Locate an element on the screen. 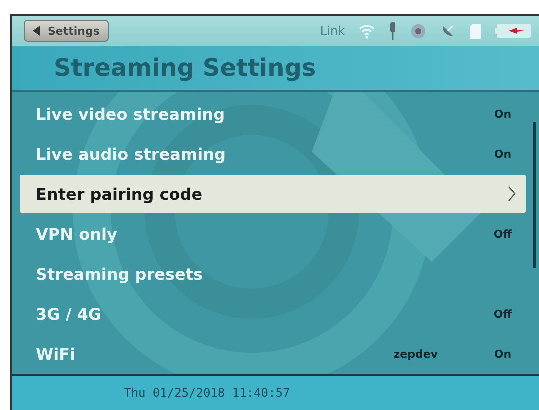 The image size is (539, 410). microphone-icon is located at coordinates (393, 31).